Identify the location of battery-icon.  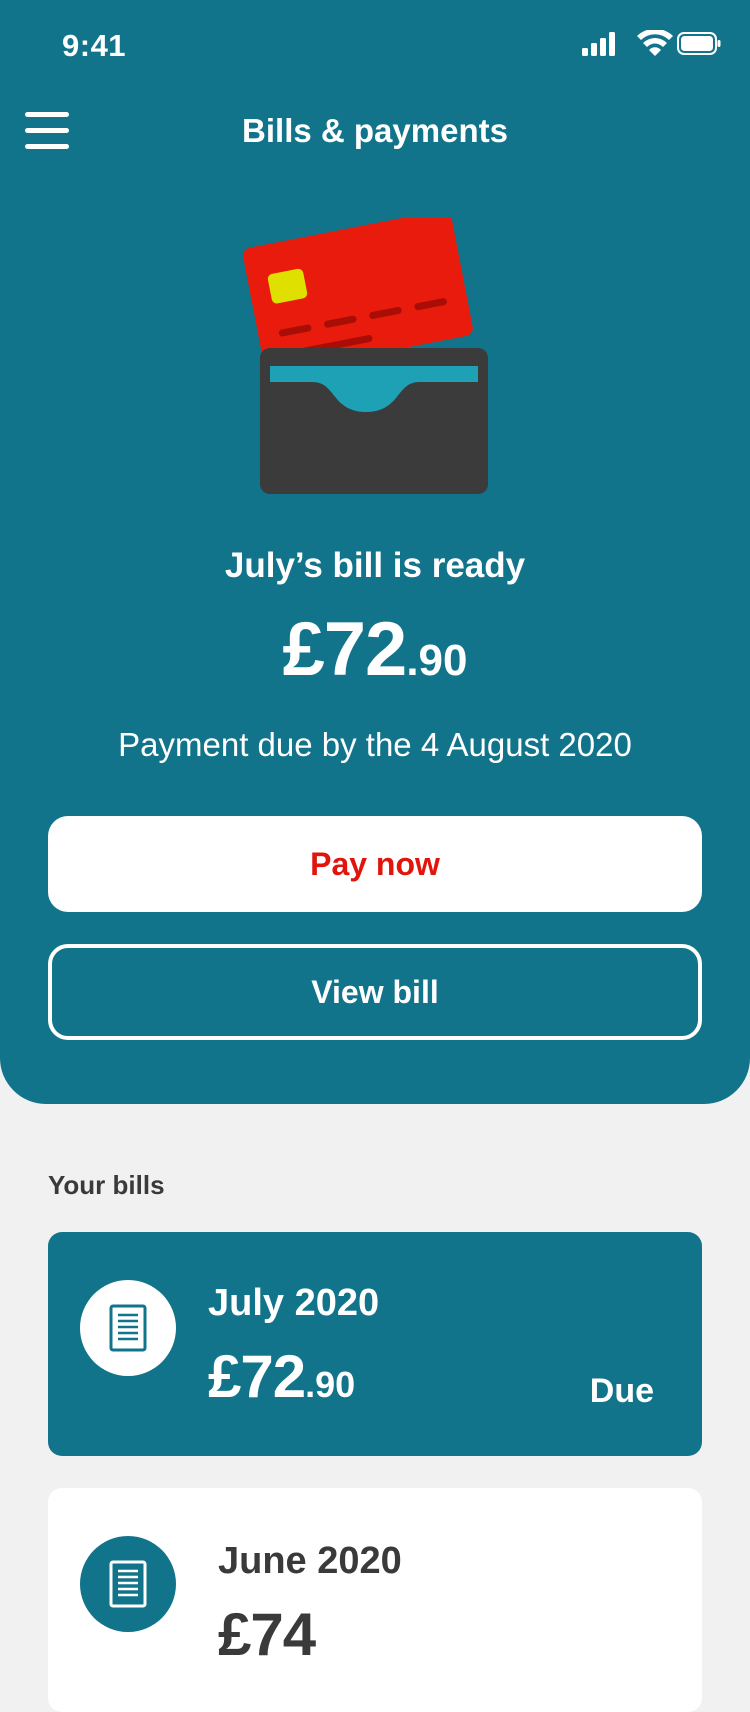
(699, 43).